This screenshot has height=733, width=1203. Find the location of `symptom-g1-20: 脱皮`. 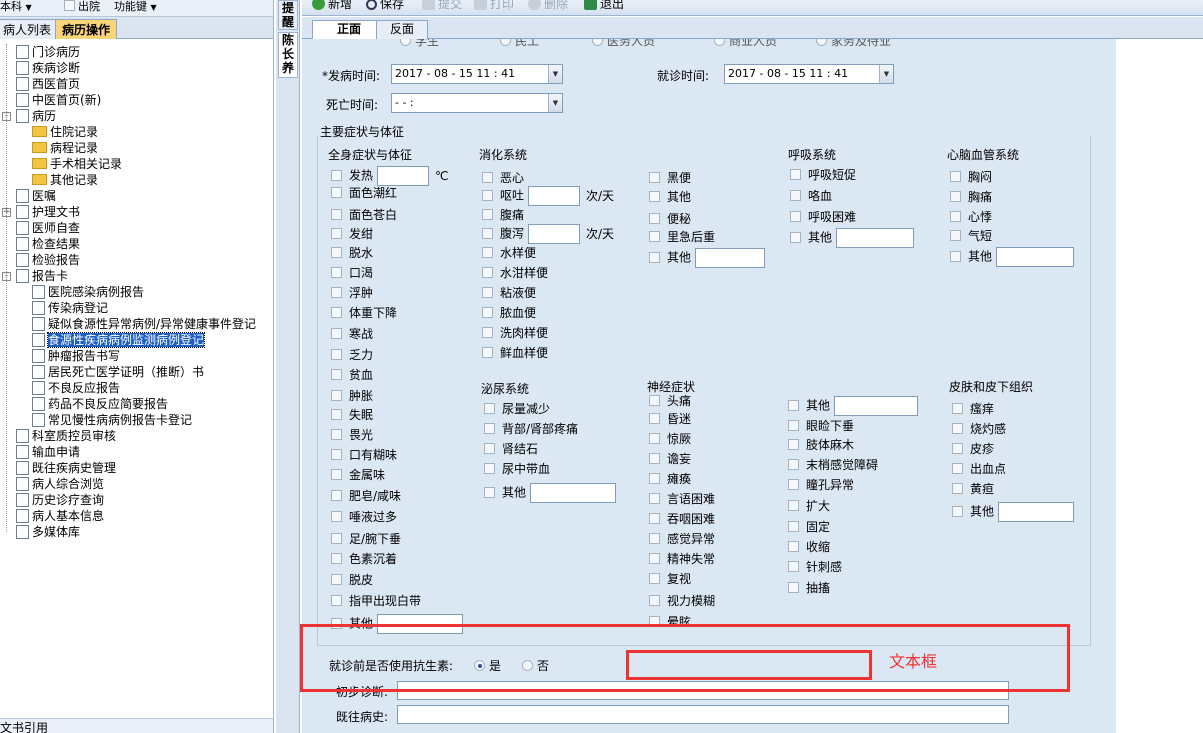

symptom-g1-20: 脱皮 is located at coordinates (352, 580).